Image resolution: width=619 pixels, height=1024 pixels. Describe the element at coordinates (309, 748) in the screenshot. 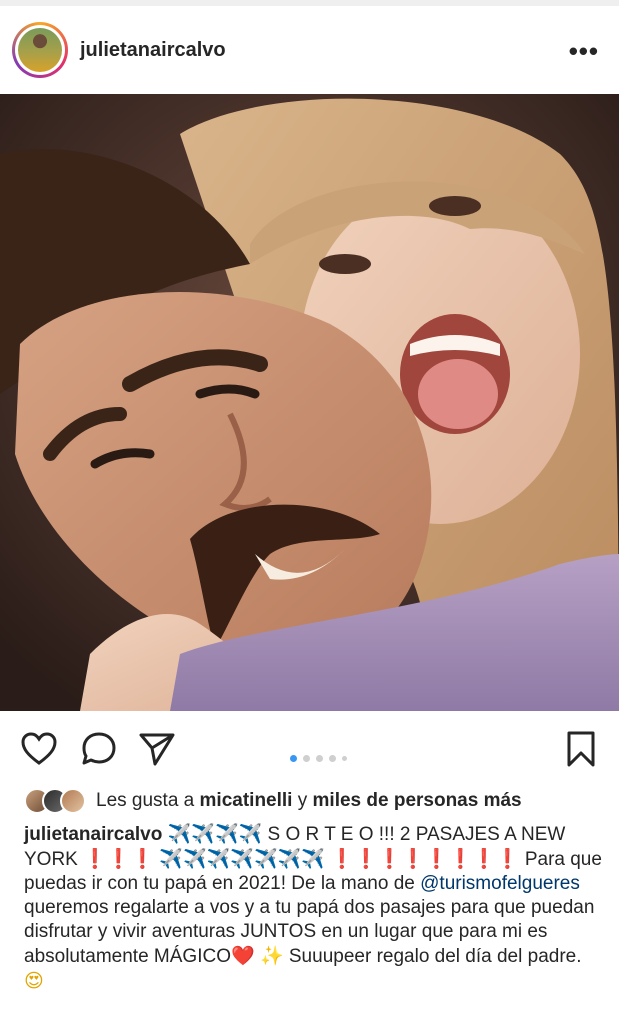

I see `post-actions` at that location.